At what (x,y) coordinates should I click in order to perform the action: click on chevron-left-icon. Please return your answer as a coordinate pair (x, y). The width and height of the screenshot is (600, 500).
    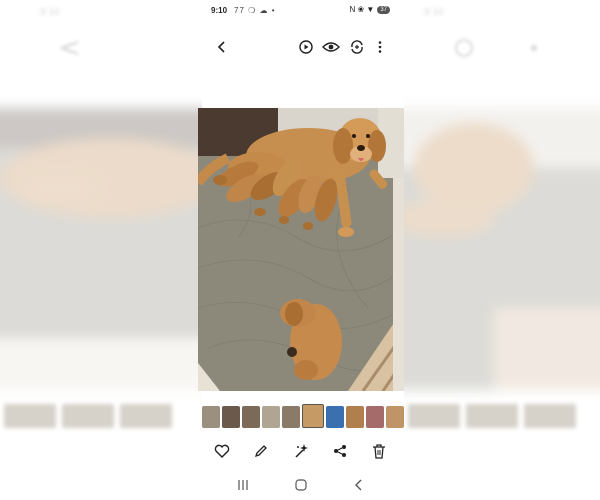
    Looking at the image, I should click on (222, 47).